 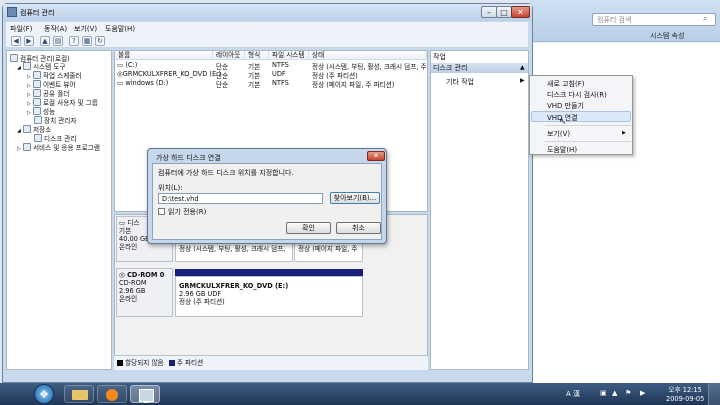 What do you see at coordinates (460, 82) in the screenshot?
I see `actions-more: 기타 작업` at bounding box center [460, 82].